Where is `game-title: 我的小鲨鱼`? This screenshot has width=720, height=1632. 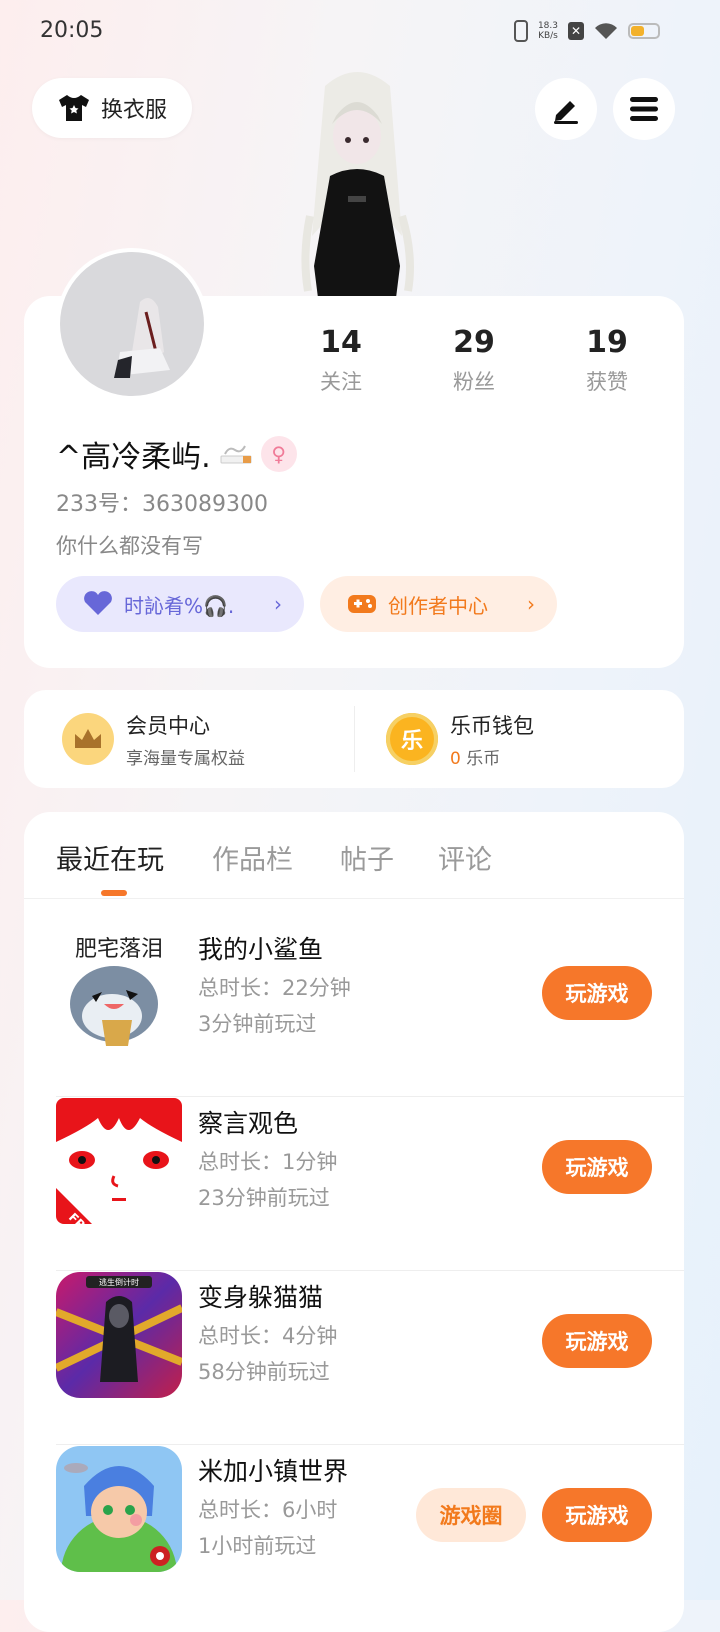
game-title: 我的小鲨鱼 is located at coordinates (261, 949).